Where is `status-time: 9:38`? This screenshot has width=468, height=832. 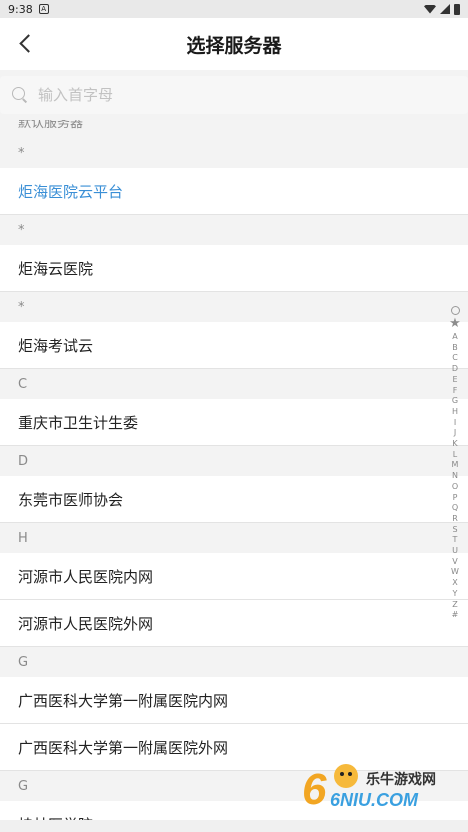
status-time: 9:38 is located at coordinates (20, 9).